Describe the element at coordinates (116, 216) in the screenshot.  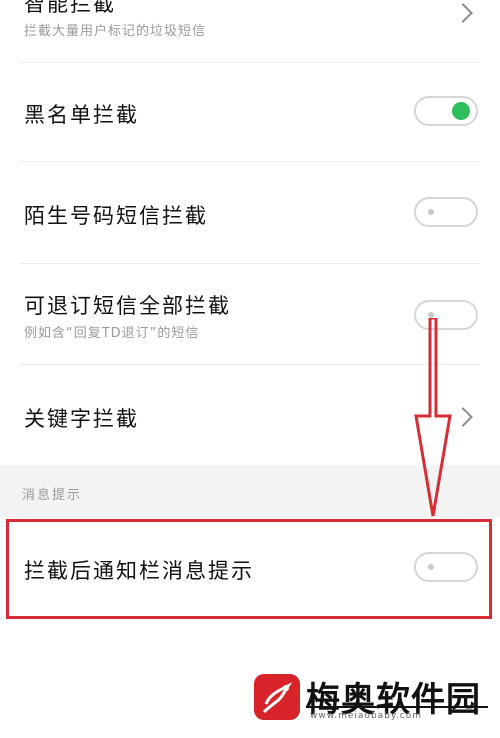
I see `stranger-sms-title: 陌生号码短信拦截` at that location.